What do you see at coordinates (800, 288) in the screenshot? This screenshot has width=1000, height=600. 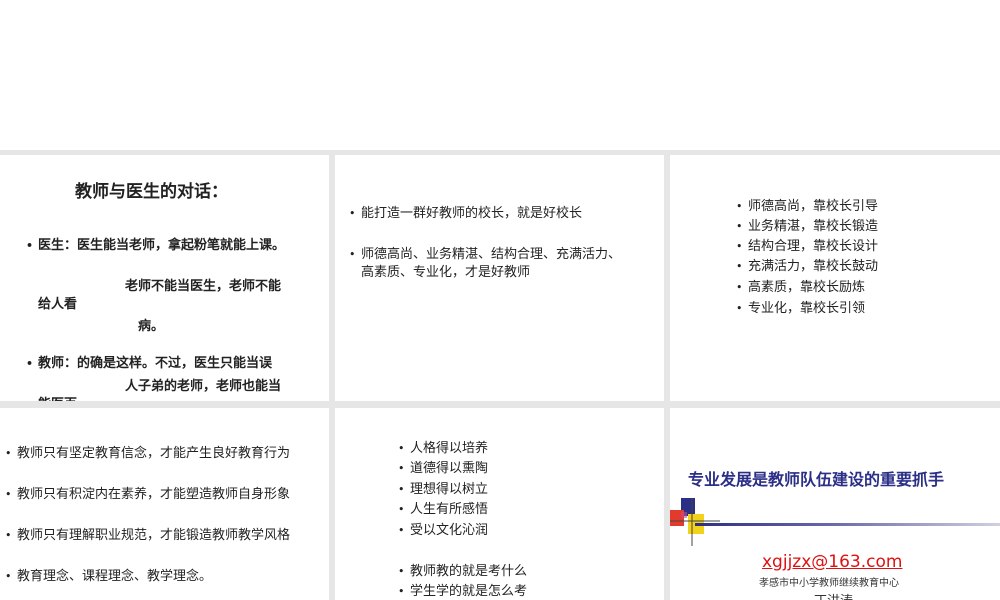 I see `list-item: 高素质，靠校长励炼` at bounding box center [800, 288].